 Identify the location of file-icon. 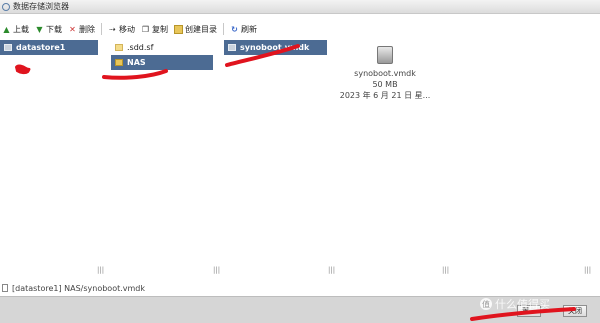
(5, 288).